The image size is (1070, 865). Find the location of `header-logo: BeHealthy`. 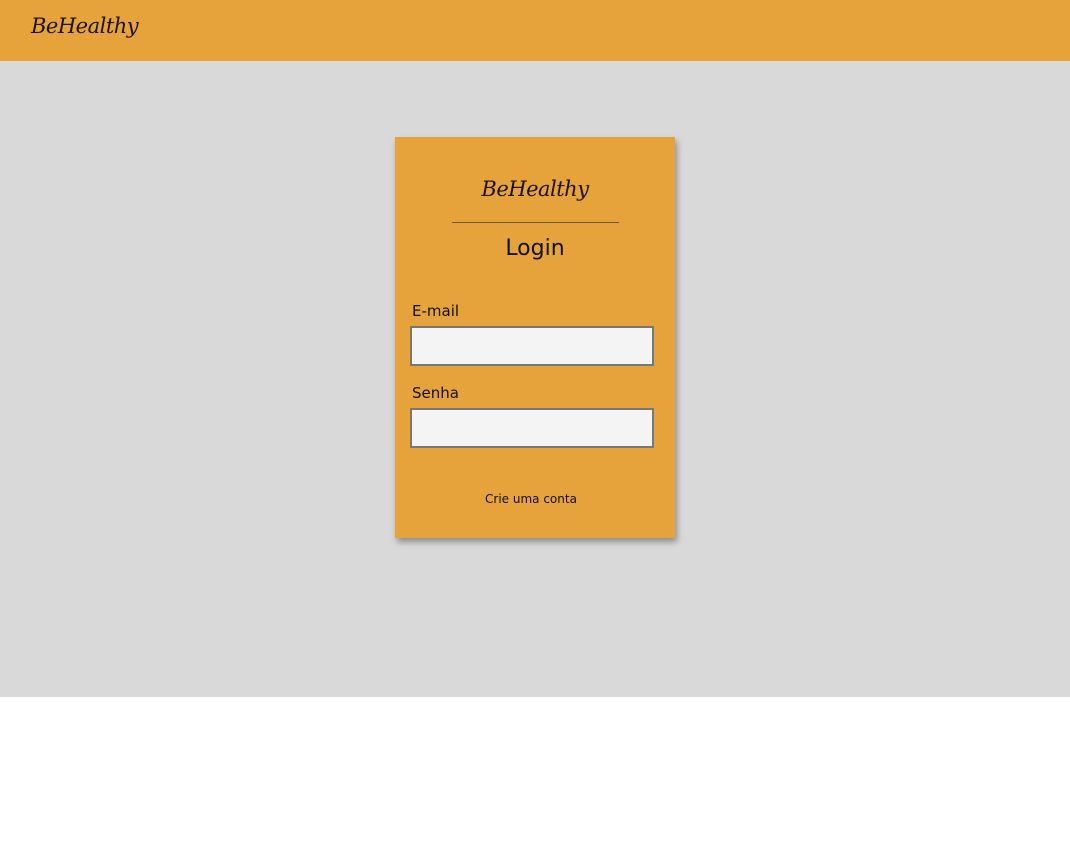

header-logo: BeHealthy is located at coordinates (85, 26).